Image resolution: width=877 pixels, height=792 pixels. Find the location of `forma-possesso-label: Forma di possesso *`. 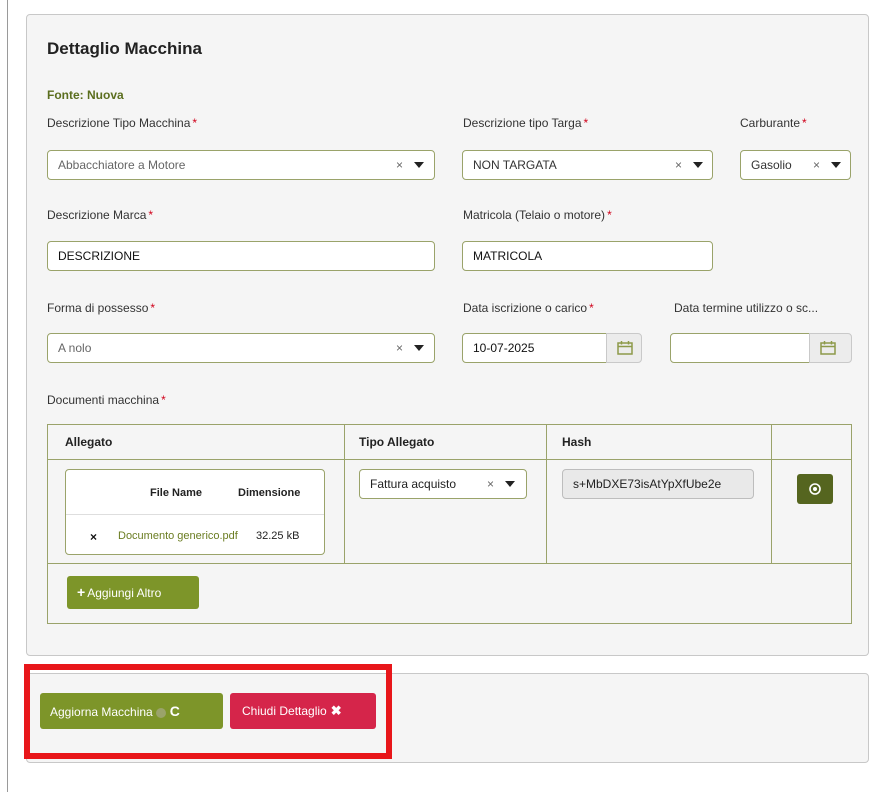

forma-possesso-label: Forma di possesso * is located at coordinates (101, 308).